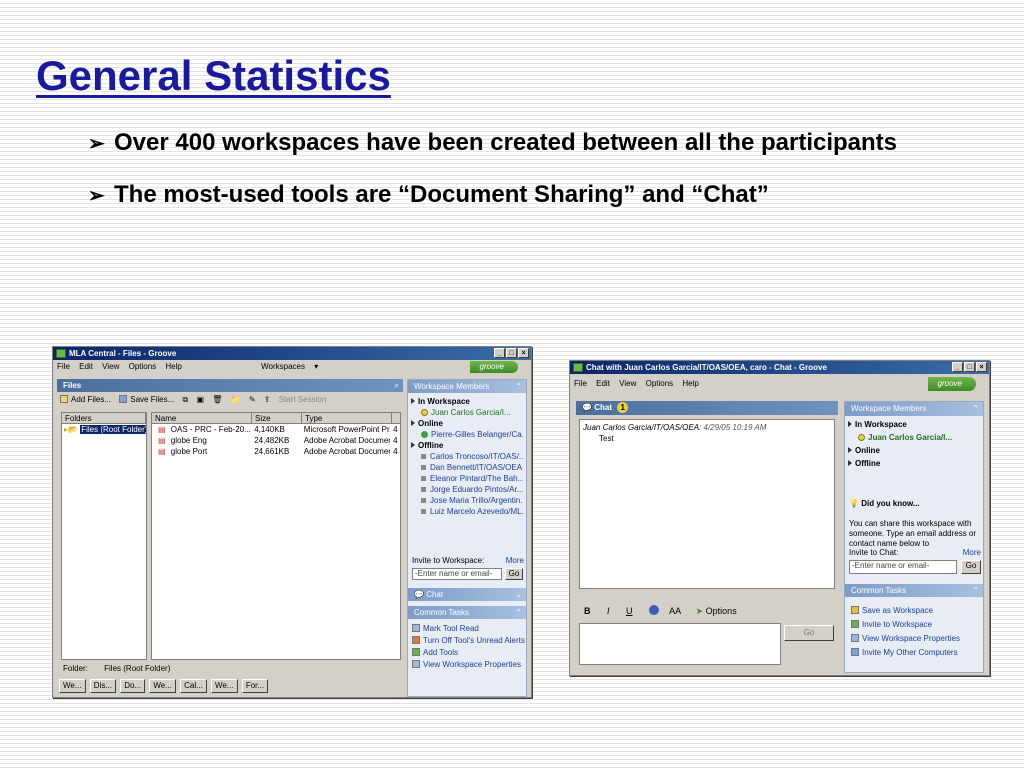 This screenshot has height=768, width=1024. I want to click on lightbulb-icon: 💡, so click(854, 503).